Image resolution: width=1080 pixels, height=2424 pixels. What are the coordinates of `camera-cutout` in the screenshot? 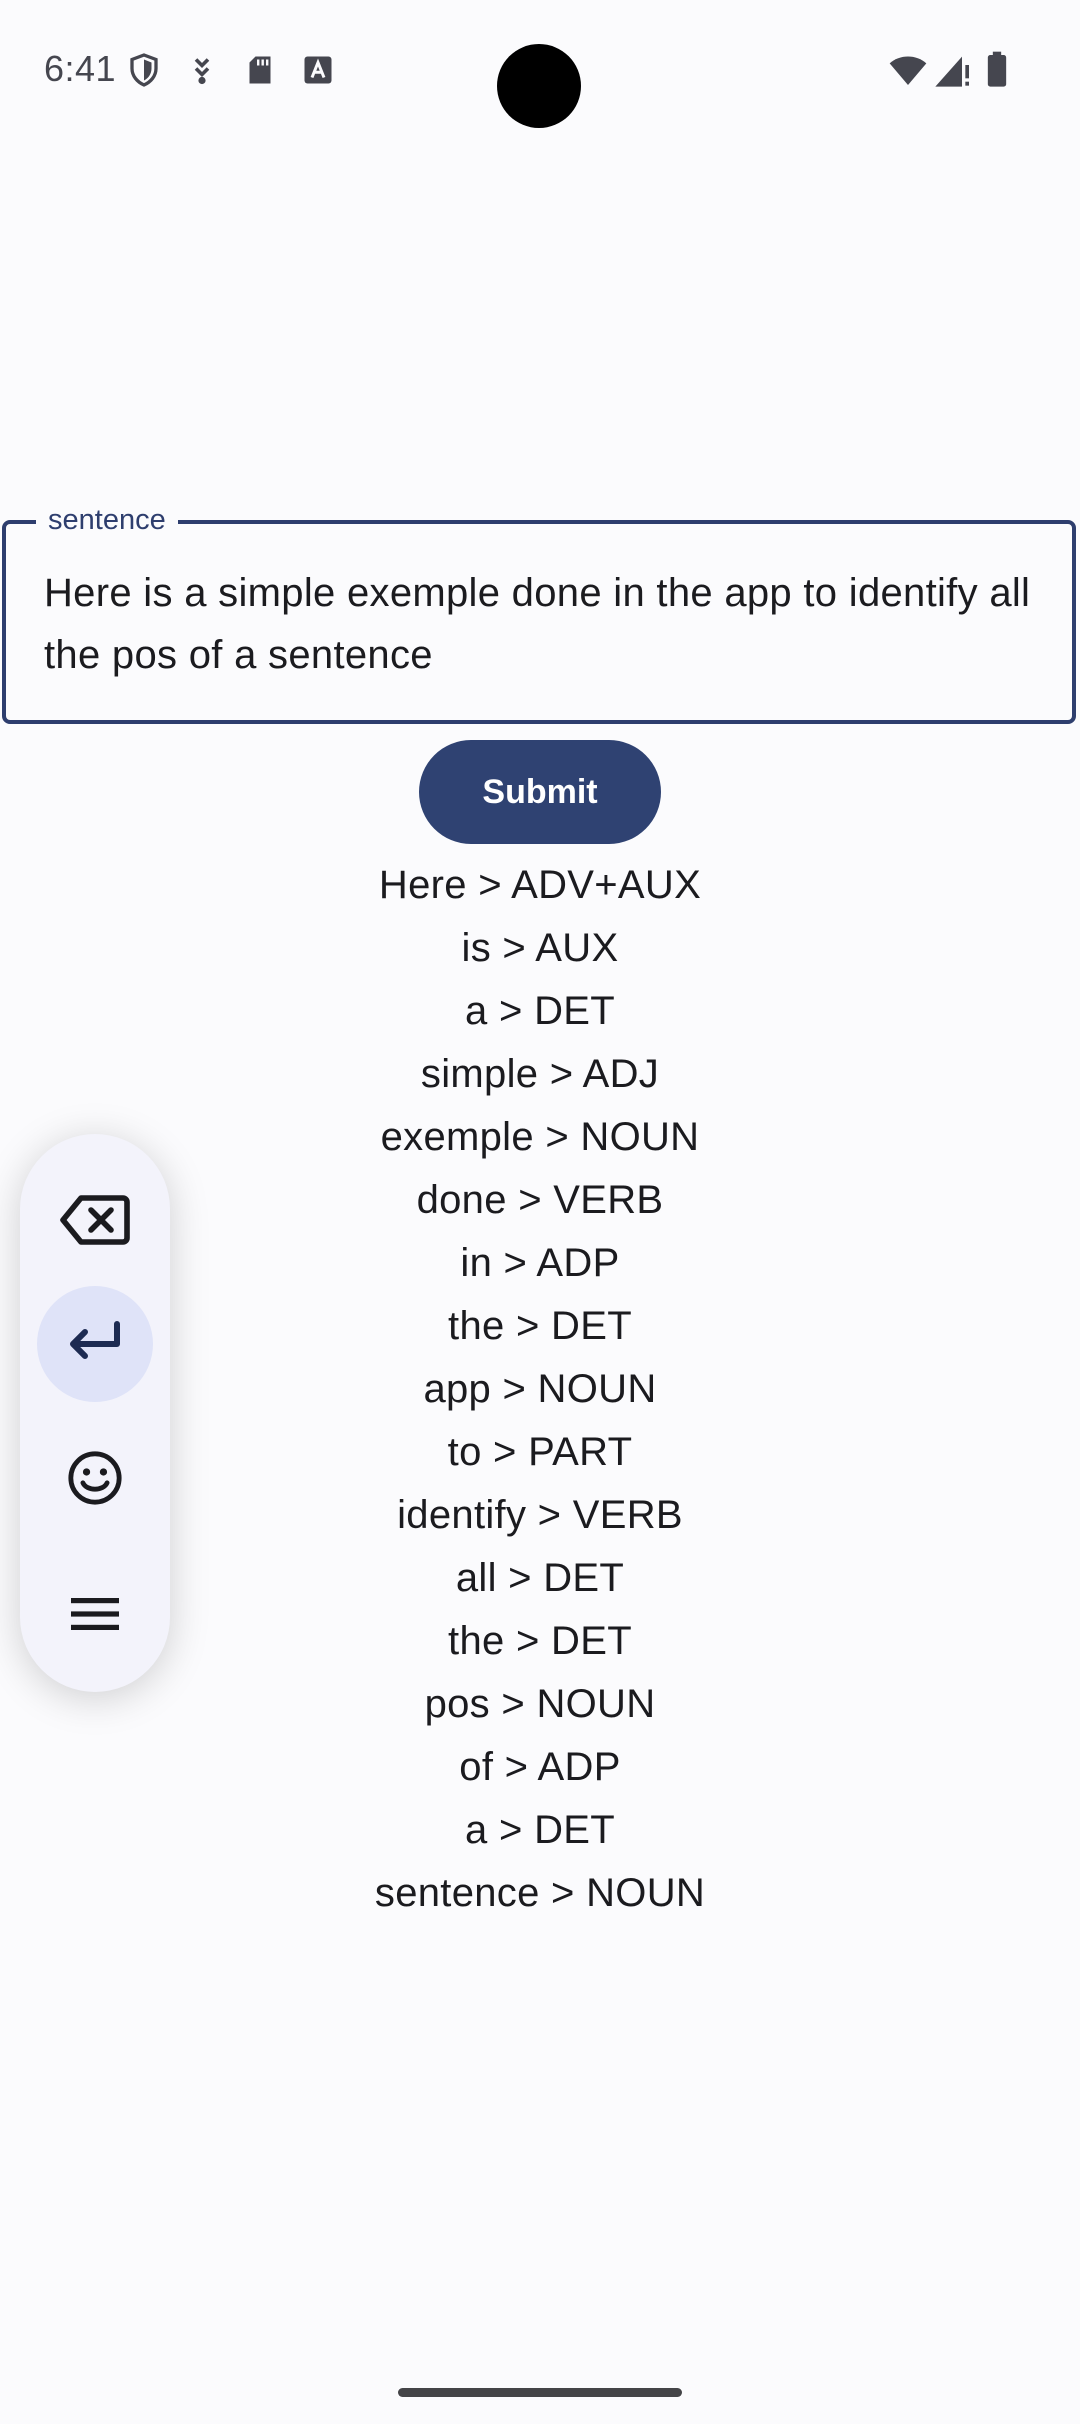 It's located at (539, 86).